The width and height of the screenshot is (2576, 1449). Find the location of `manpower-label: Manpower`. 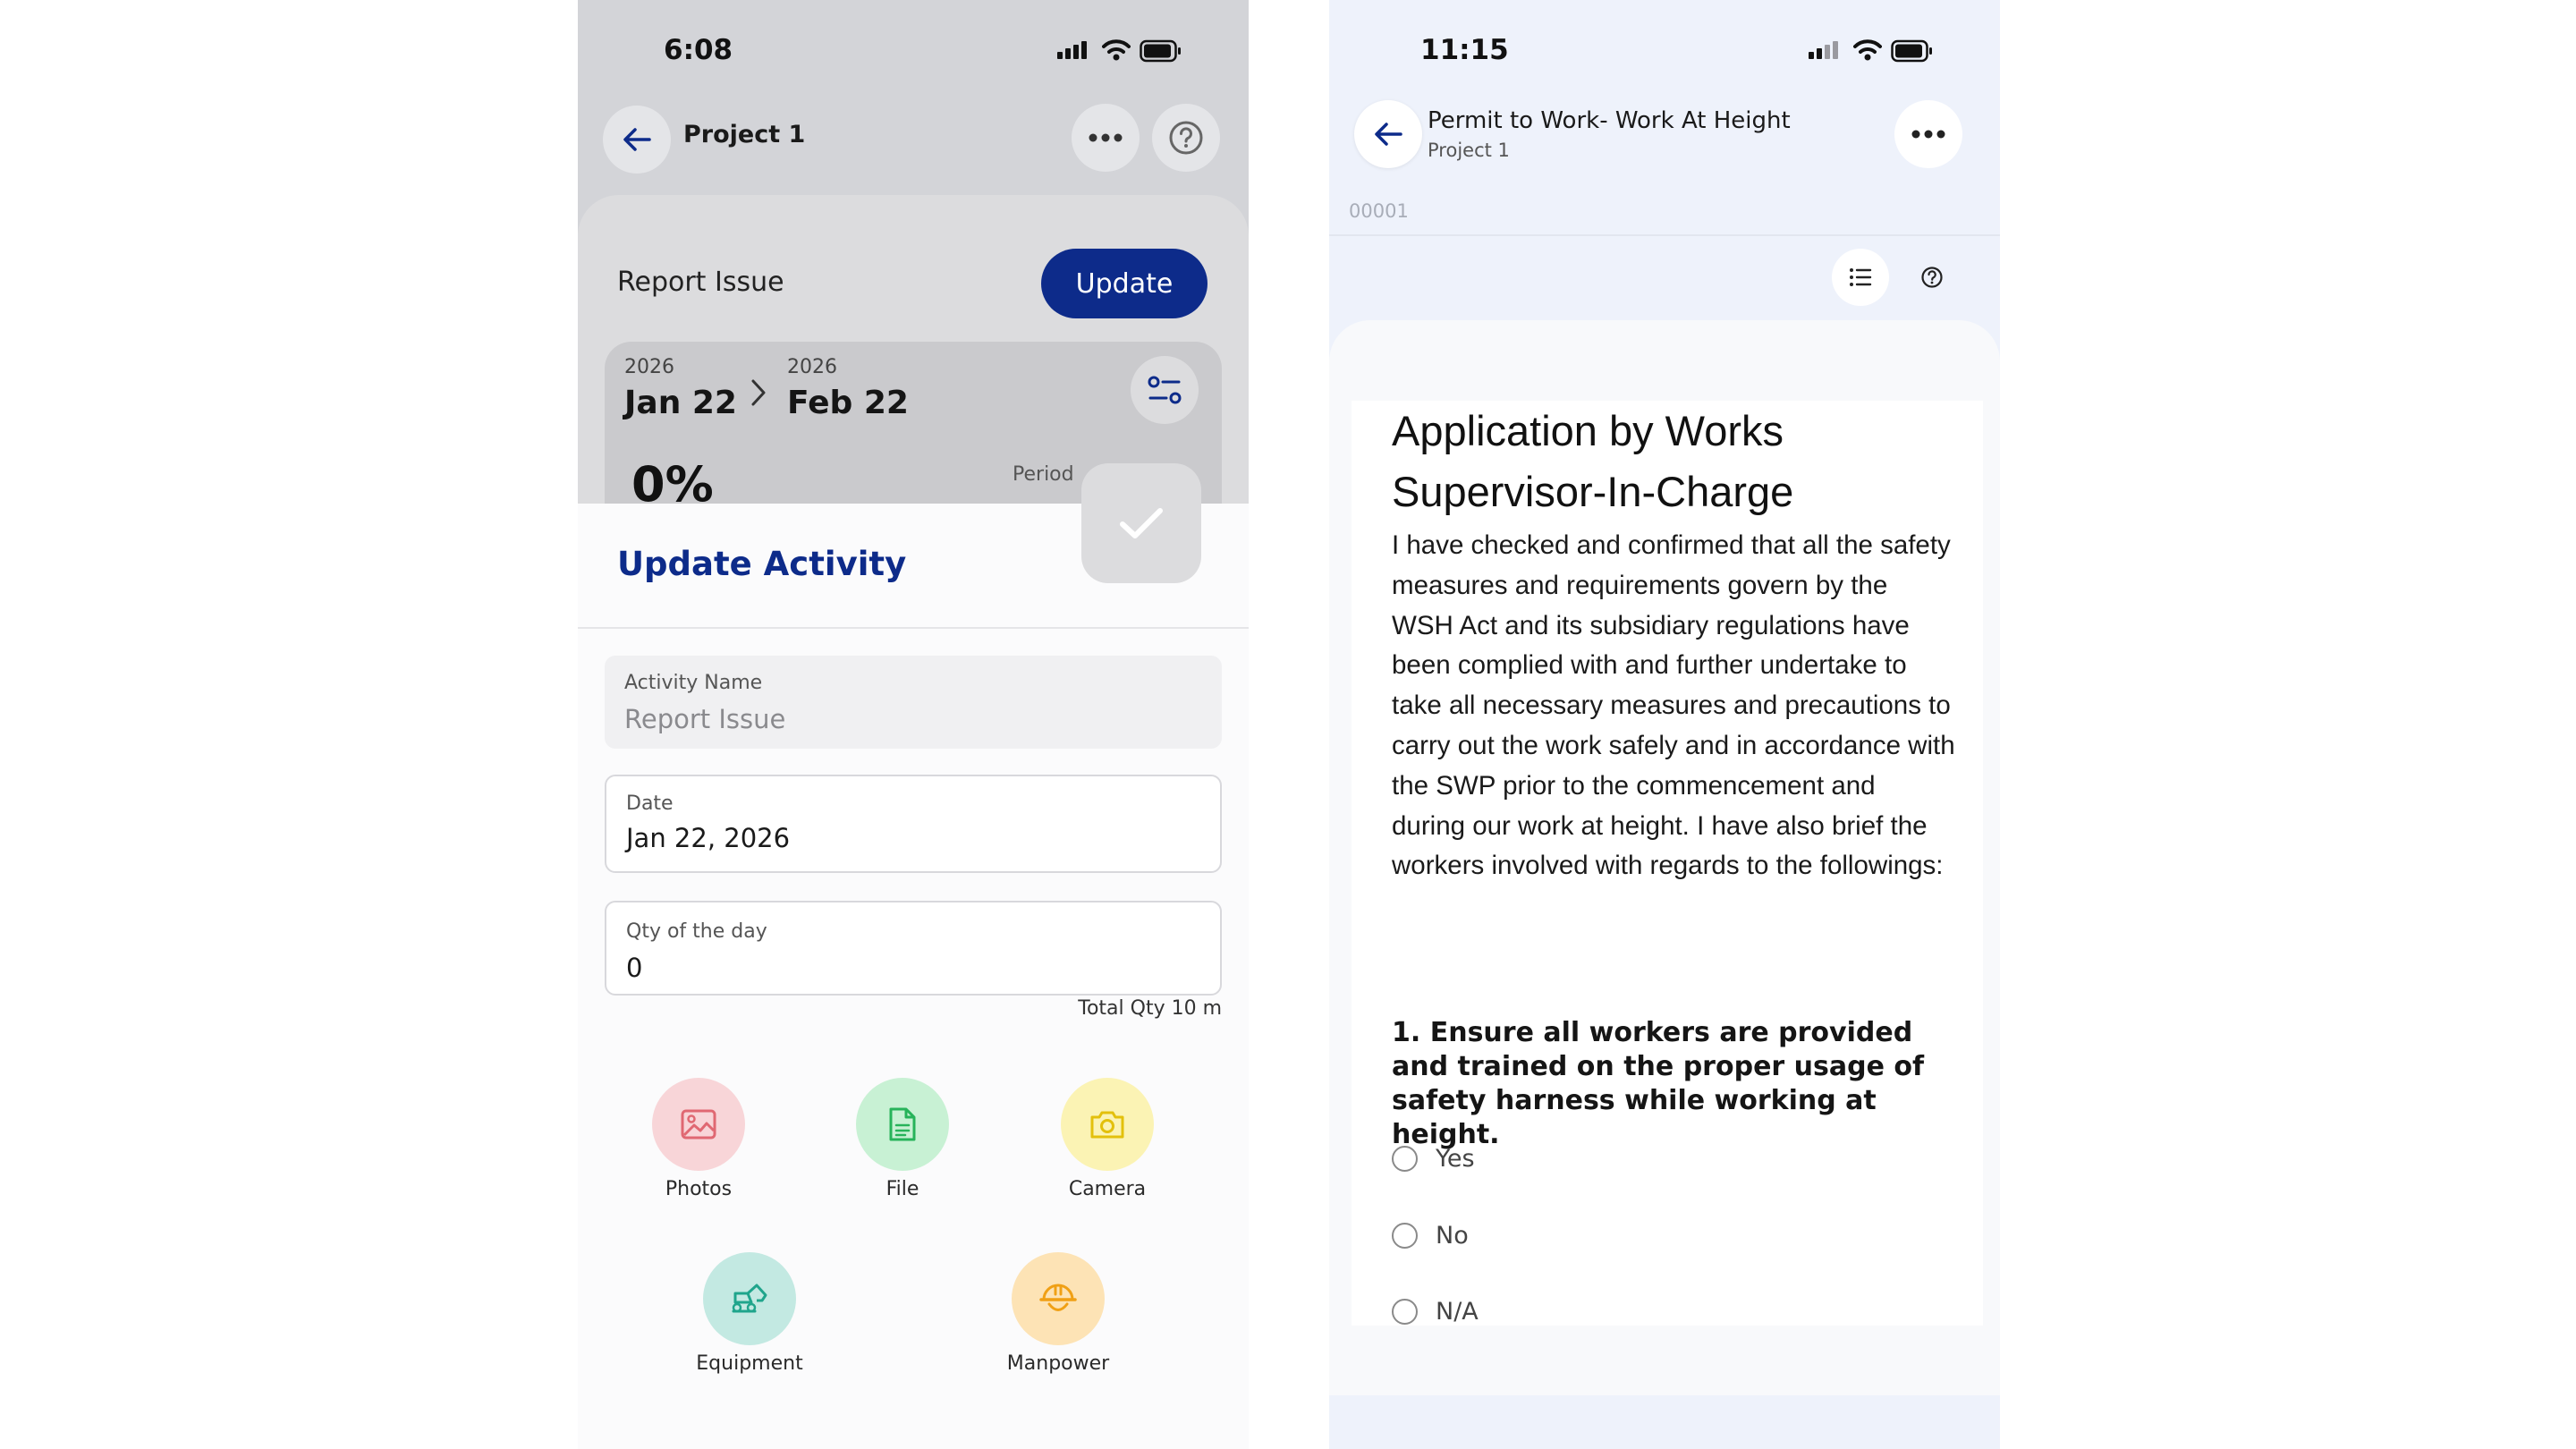

manpower-label: Manpower is located at coordinates (1058, 1363).